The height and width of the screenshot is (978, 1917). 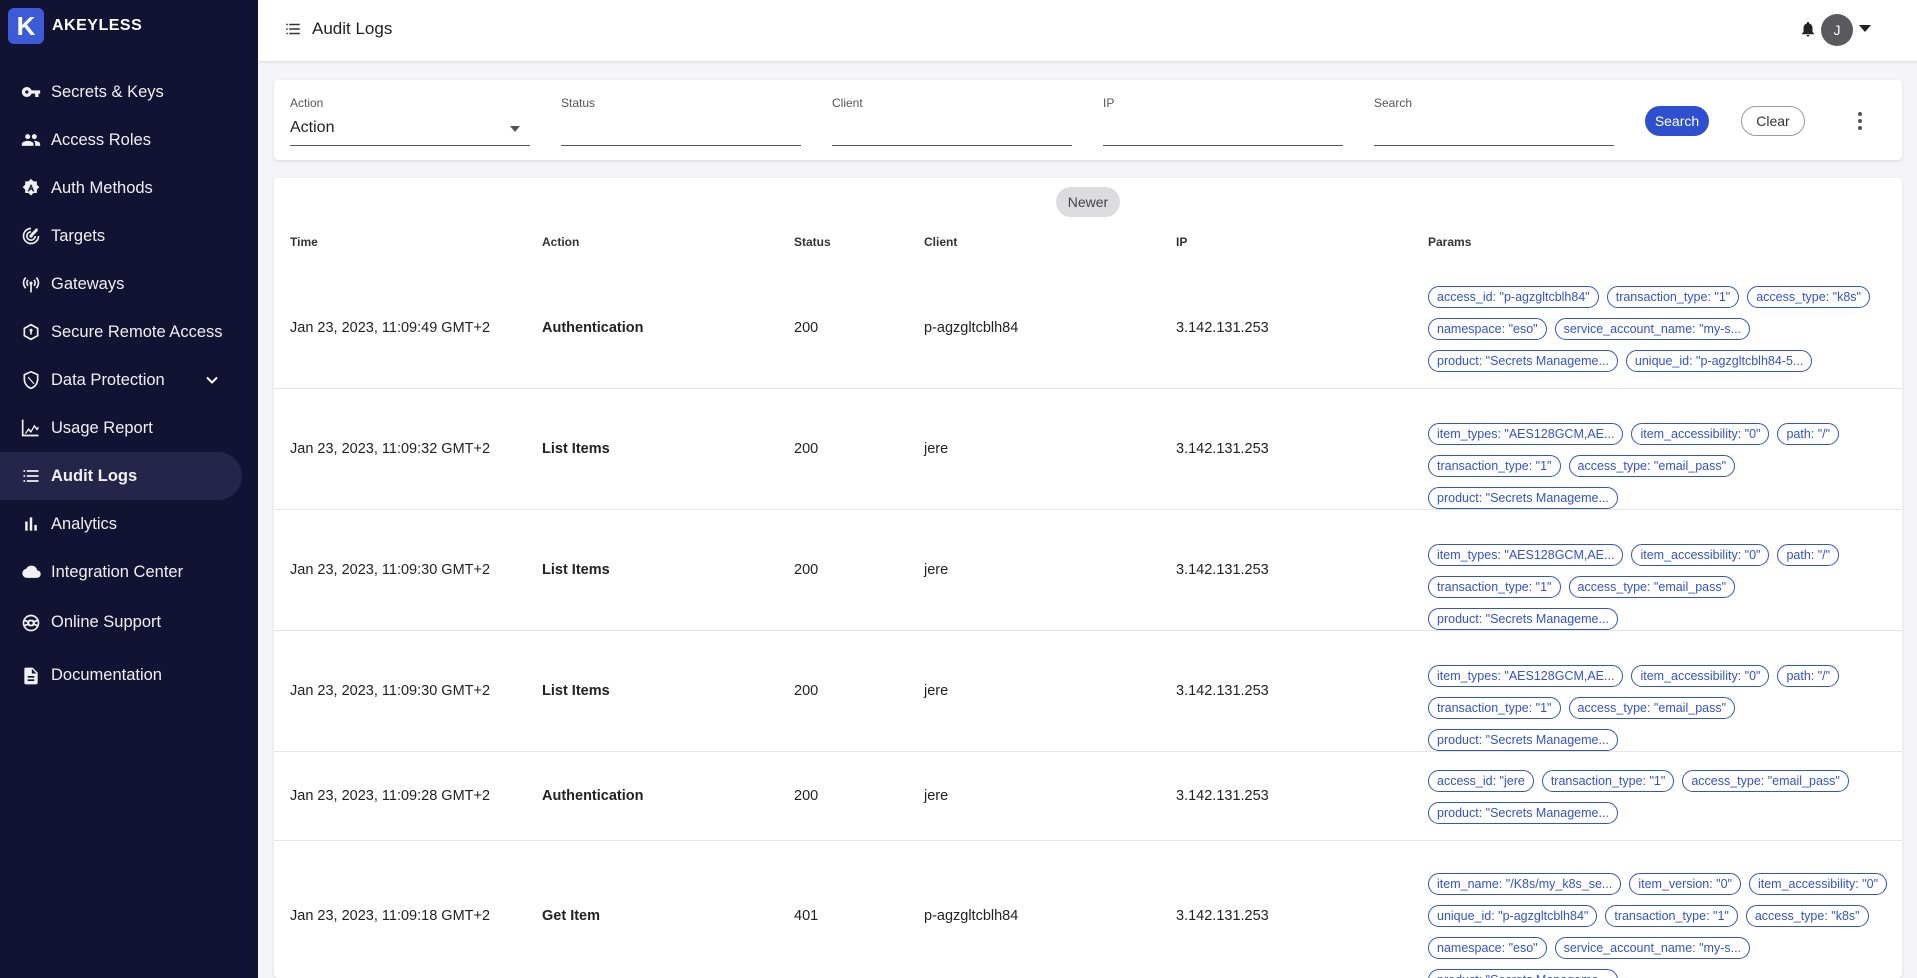 I want to click on sidebar-item-data-protection: Data Protection, so click(x=129, y=380).